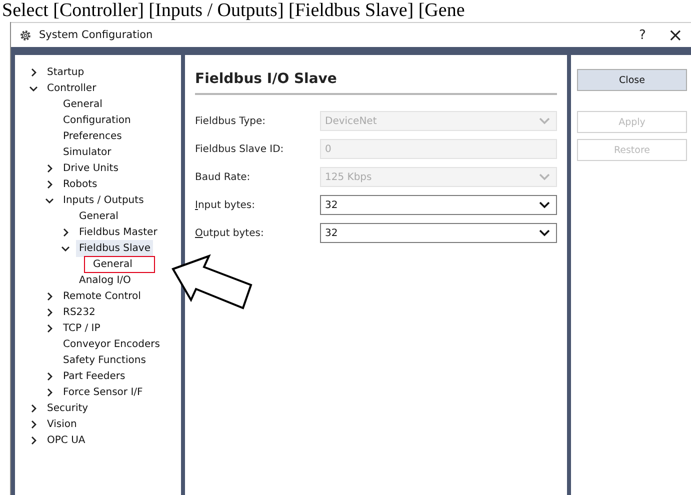  What do you see at coordinates (118, 232) in the screenshot?
I see `tree-item: Fieldbus Master` at bounding box center [118, 232].